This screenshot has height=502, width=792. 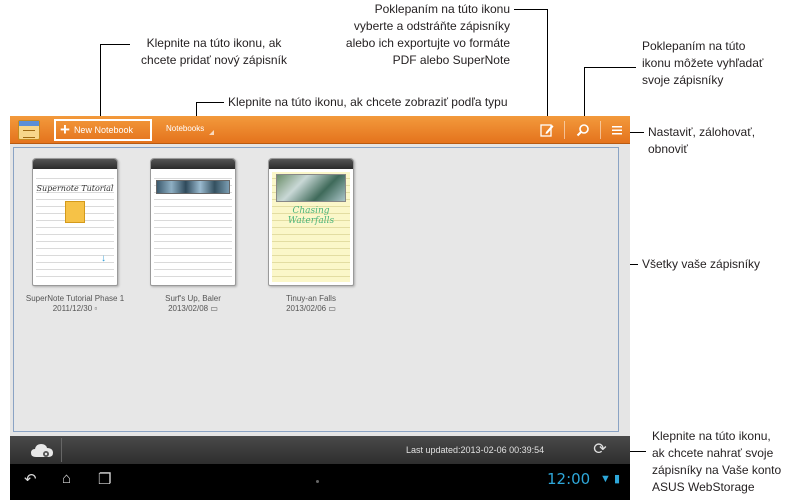 What do you see at coordinates (610, 67) in the screenshot?
I see `leader-line-search-h` at bounding box center [610, 67].